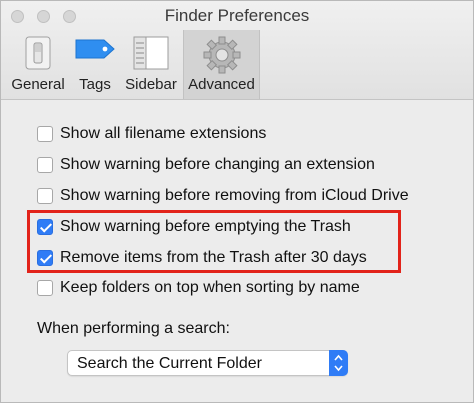  I want to click on tab-label: General, so click(38, 84).